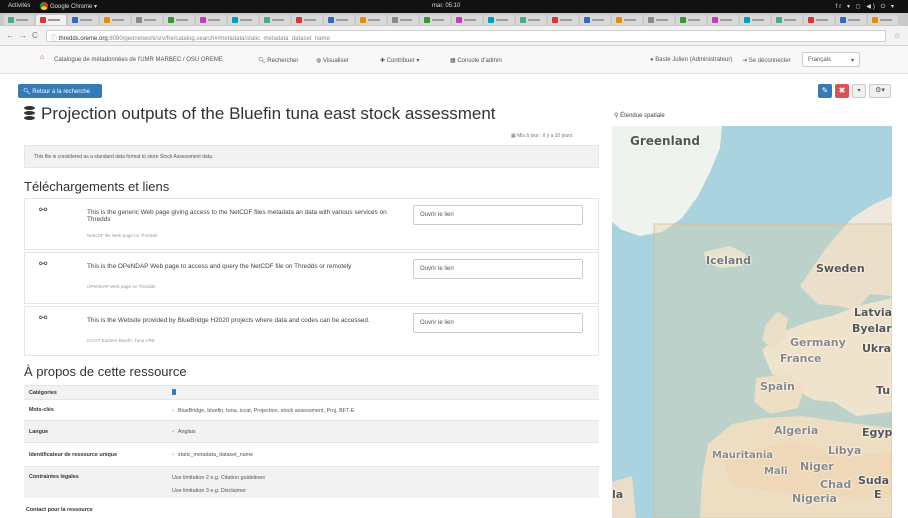 The height and width of the screenshot is (518, 908). I want to click on language-select: Français ▾, so click(831, 59).